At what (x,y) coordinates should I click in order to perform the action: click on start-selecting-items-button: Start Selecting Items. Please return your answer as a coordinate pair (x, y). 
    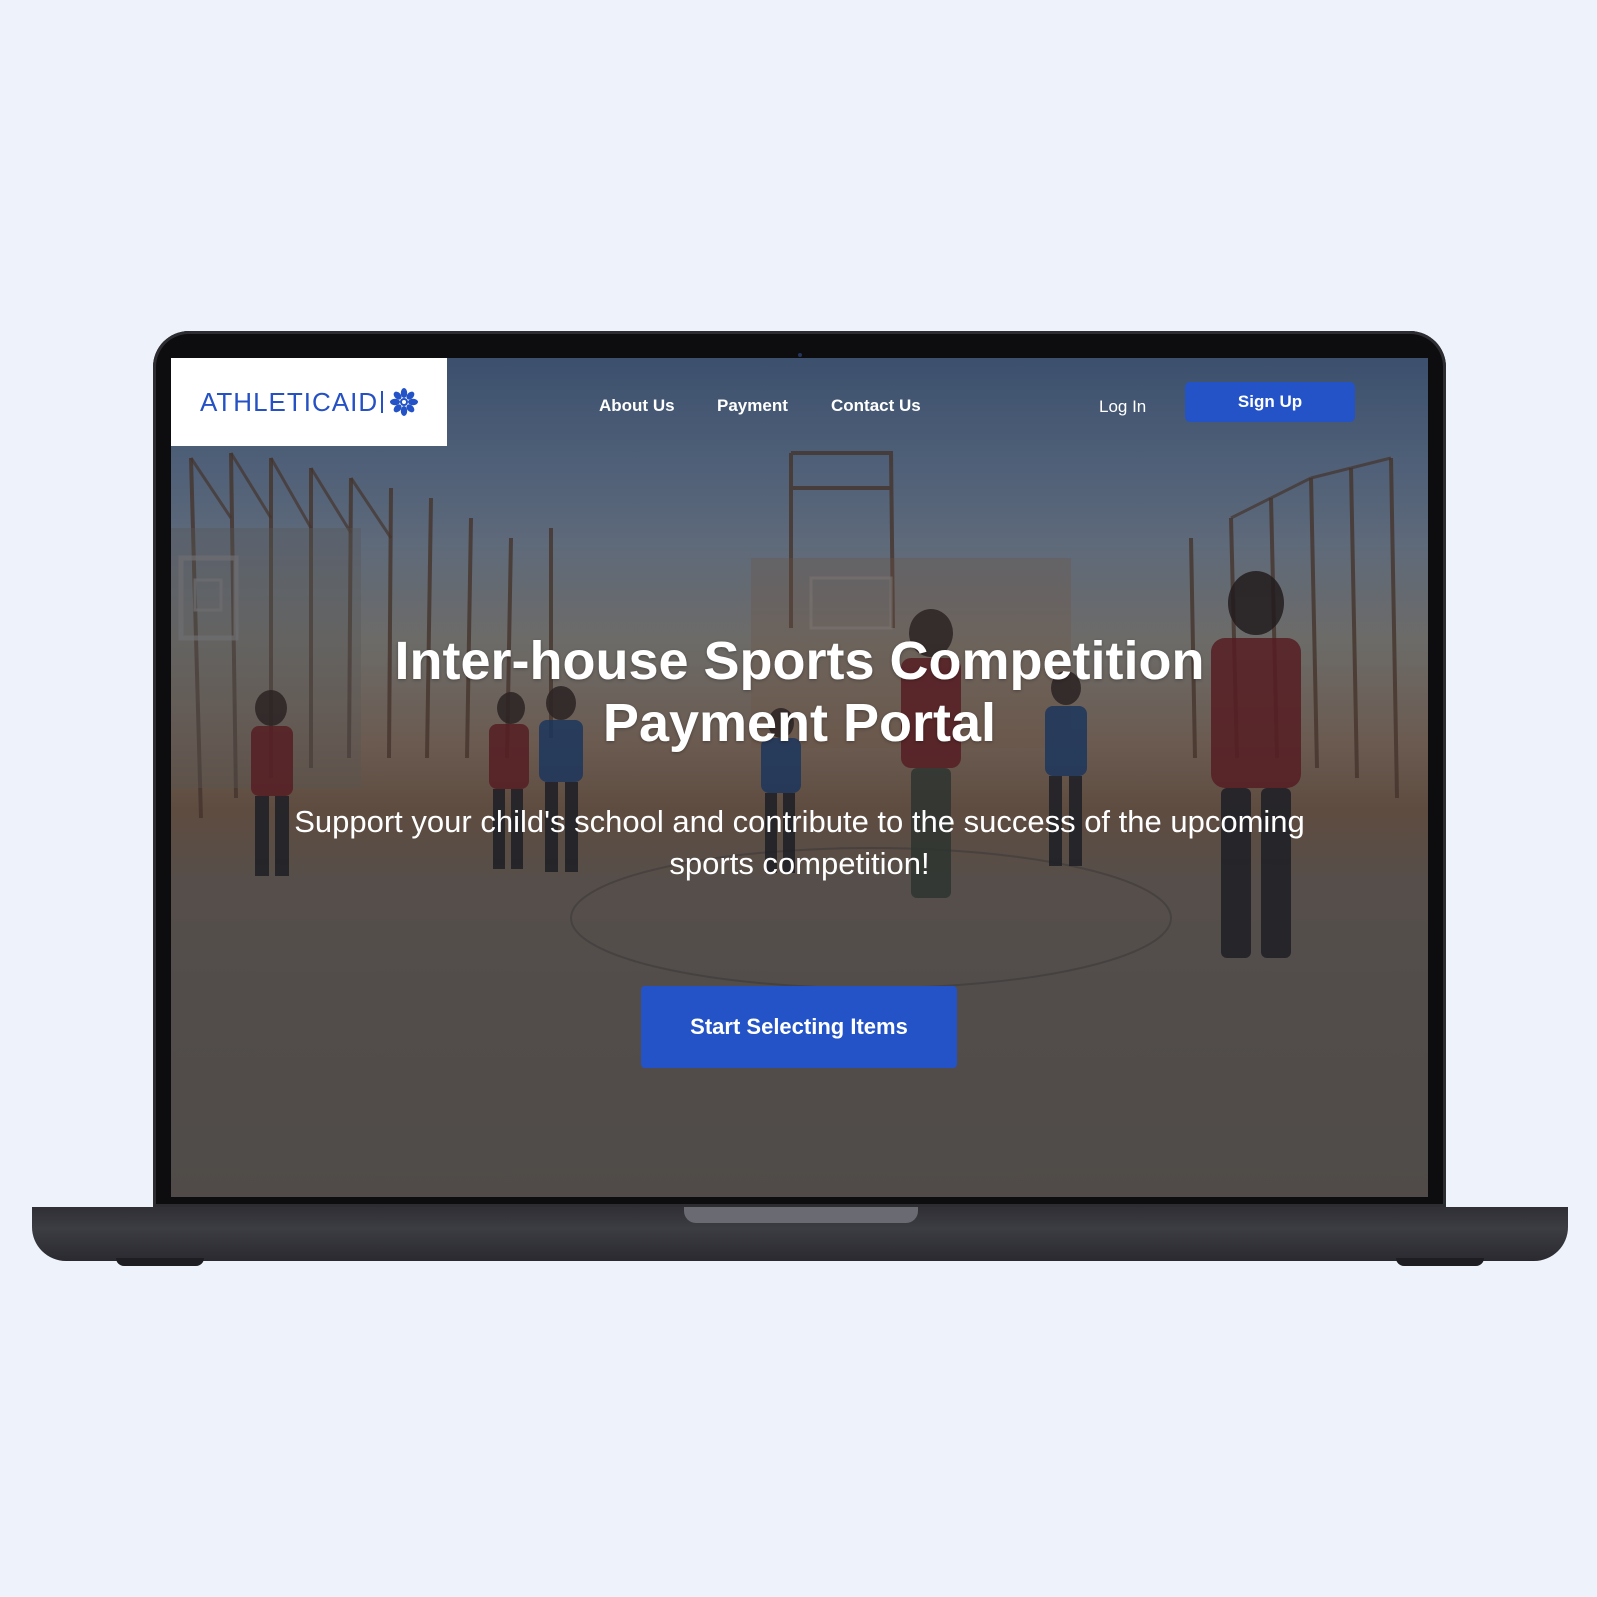
    Looking at the image, I should click on (799, 1027).